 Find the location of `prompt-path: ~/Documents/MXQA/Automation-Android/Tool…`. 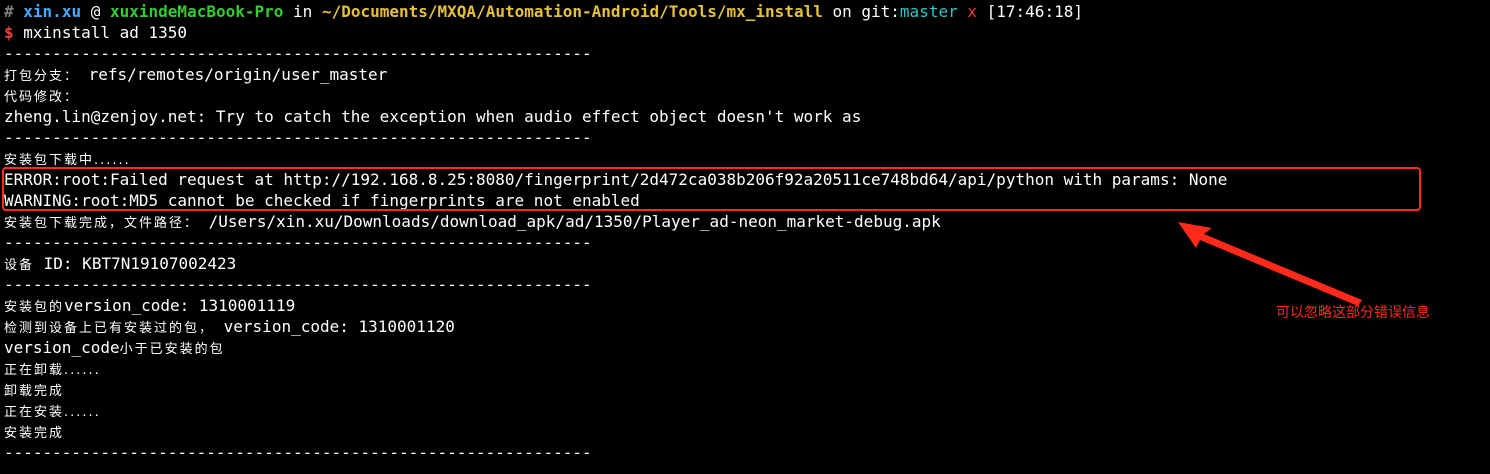

prompt-path: ~/Documents/MXQA/Automation-Android/Tool… is located at coordinates (572, 11).